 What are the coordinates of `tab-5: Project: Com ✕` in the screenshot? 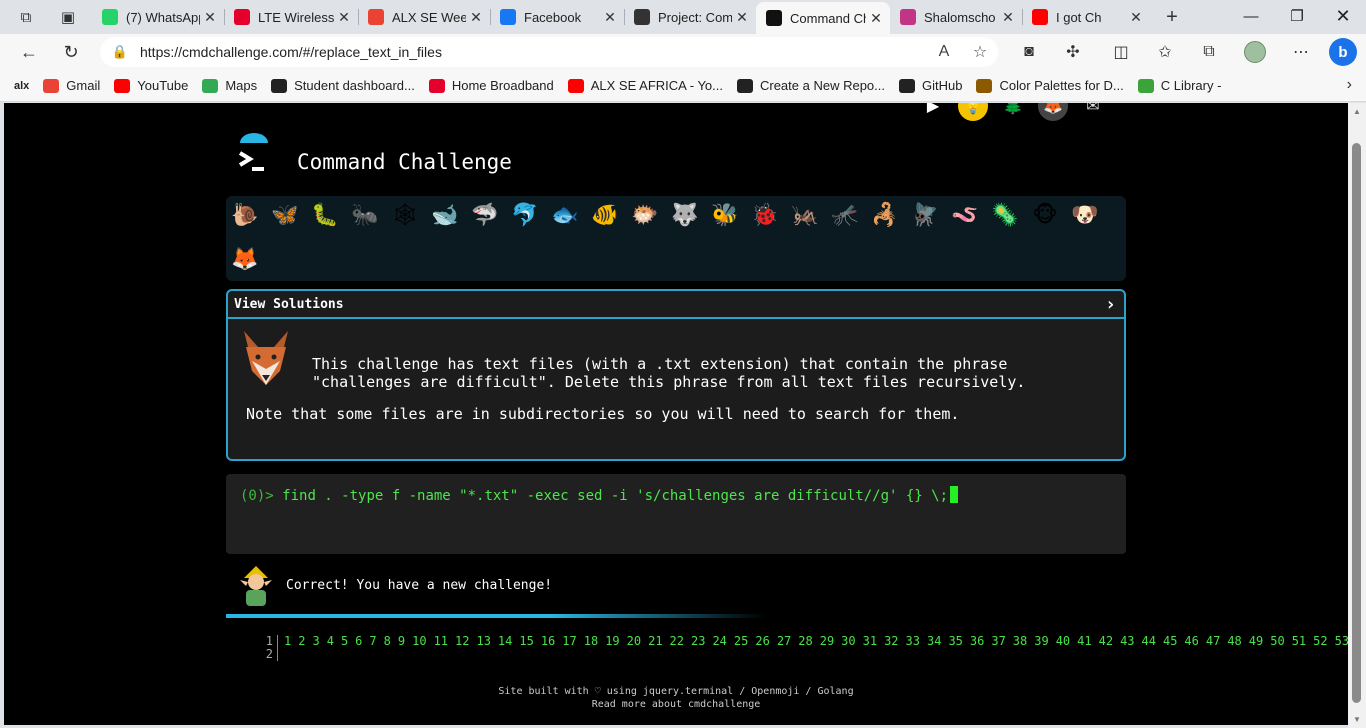 It's located at (690, 17).